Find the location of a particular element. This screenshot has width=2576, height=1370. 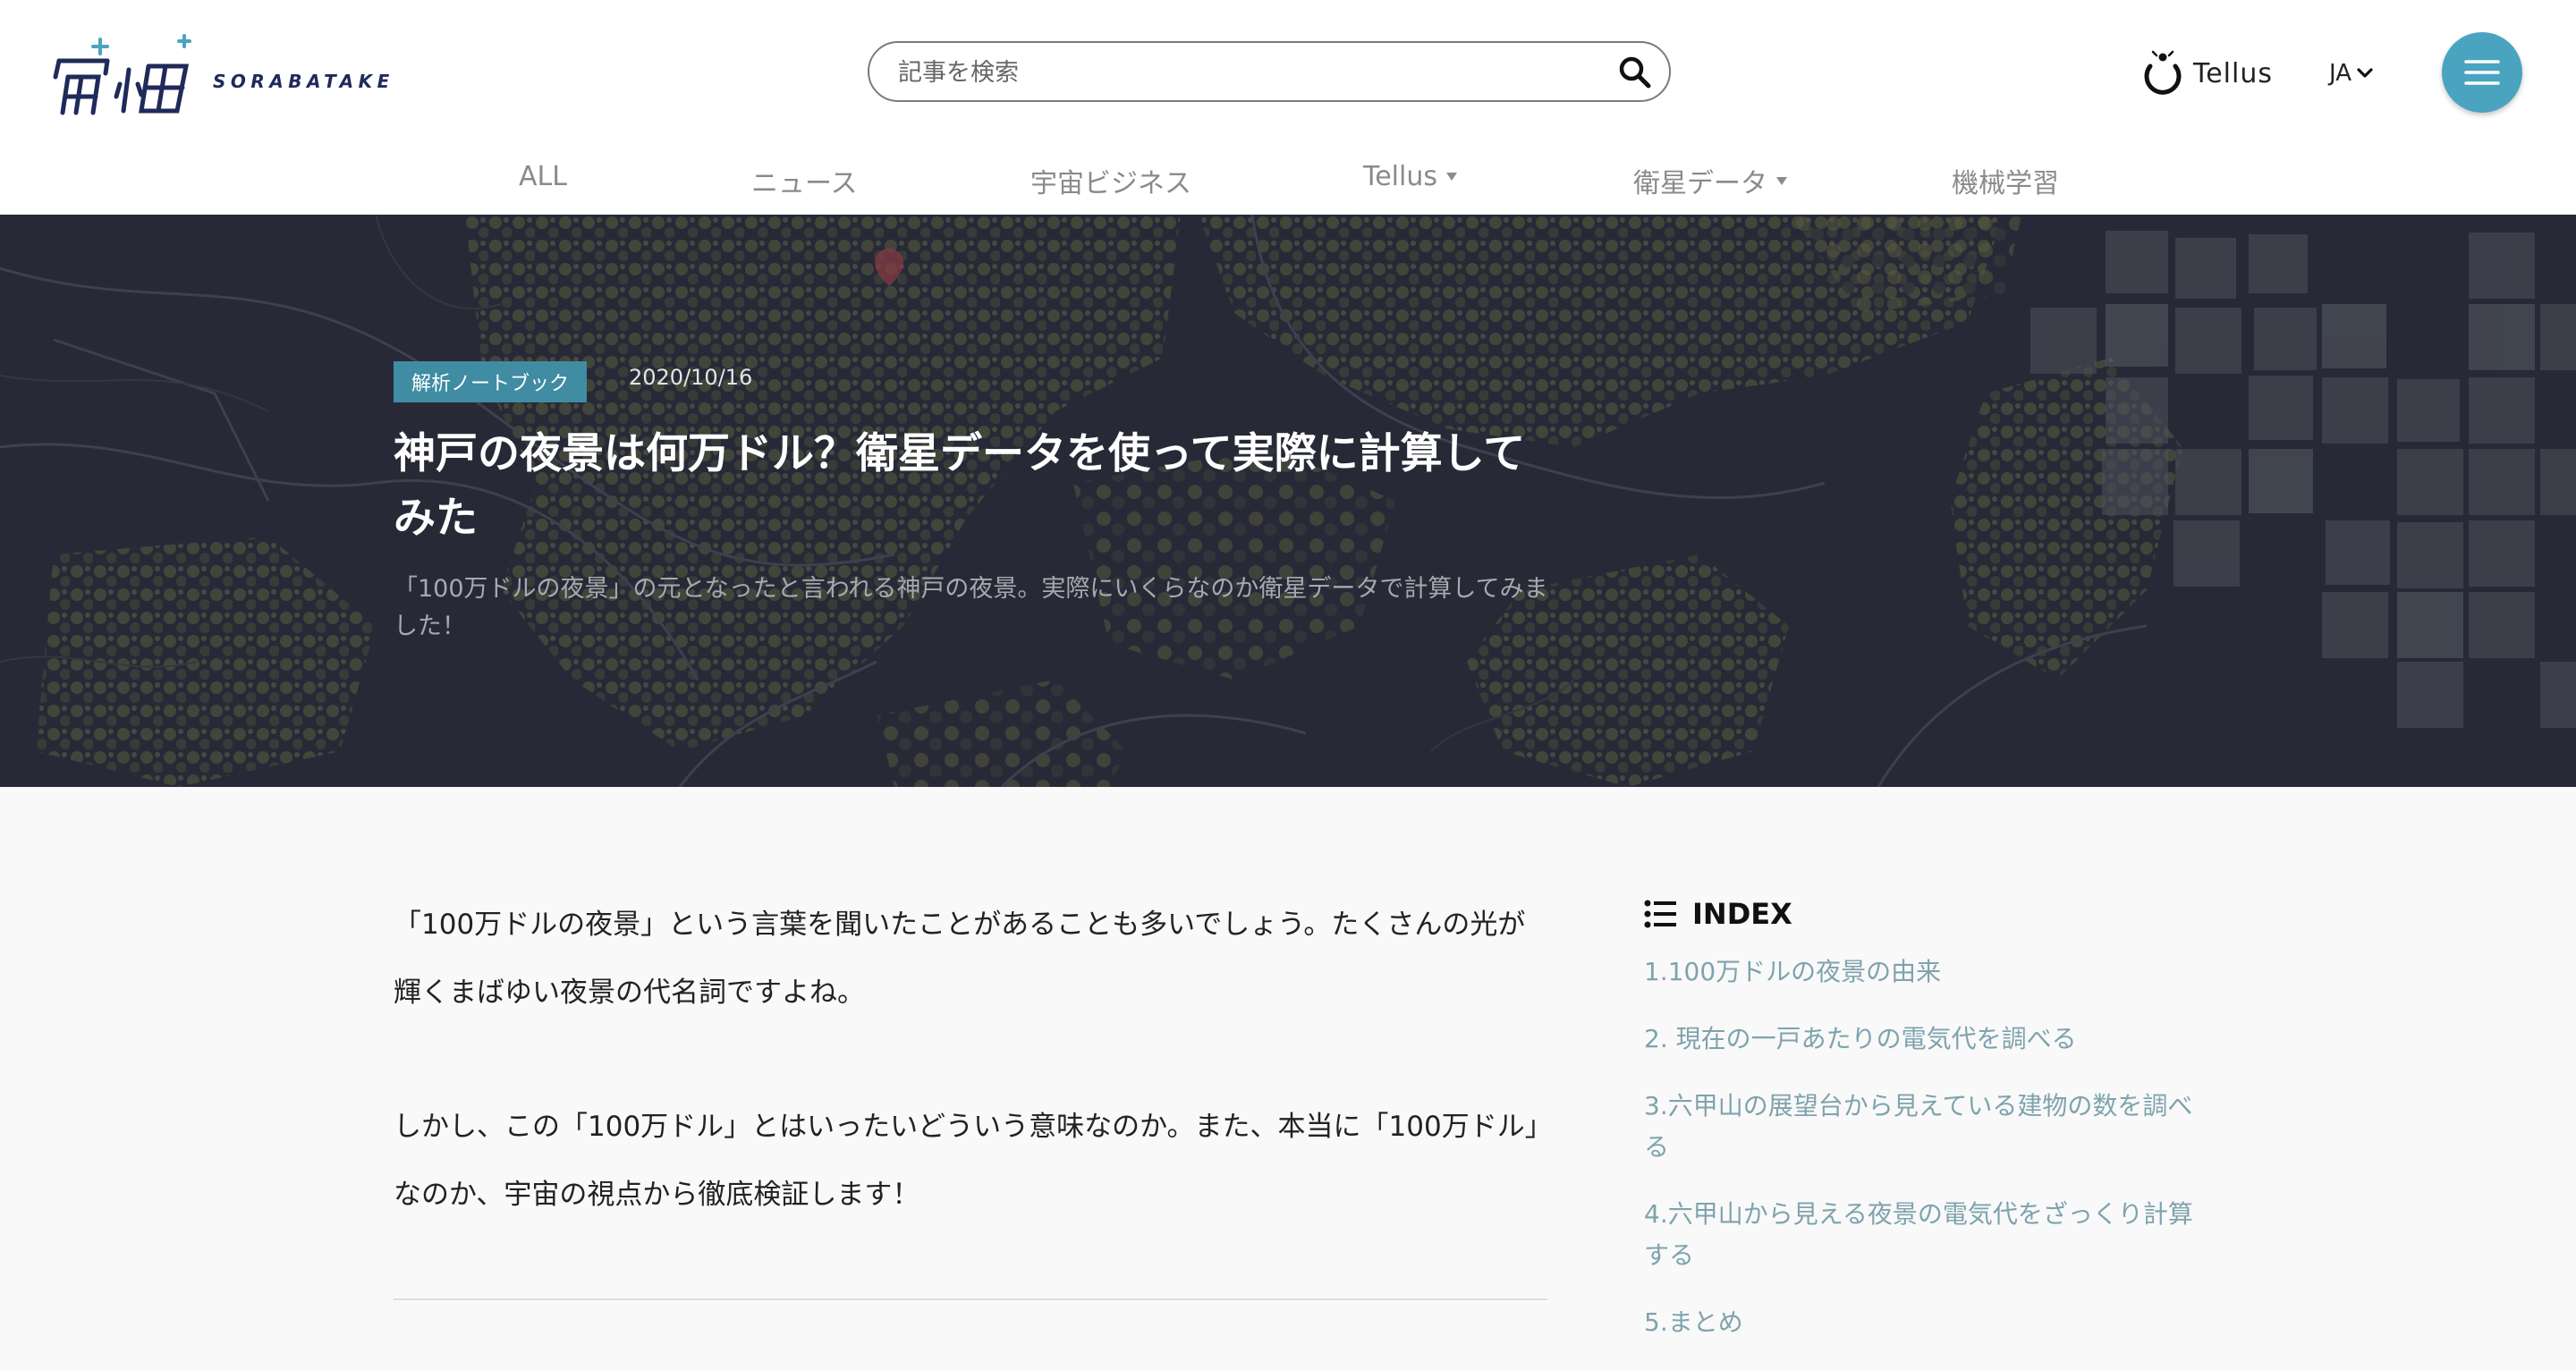

nav-item-all: ALL is located at coordinates (543, 176).